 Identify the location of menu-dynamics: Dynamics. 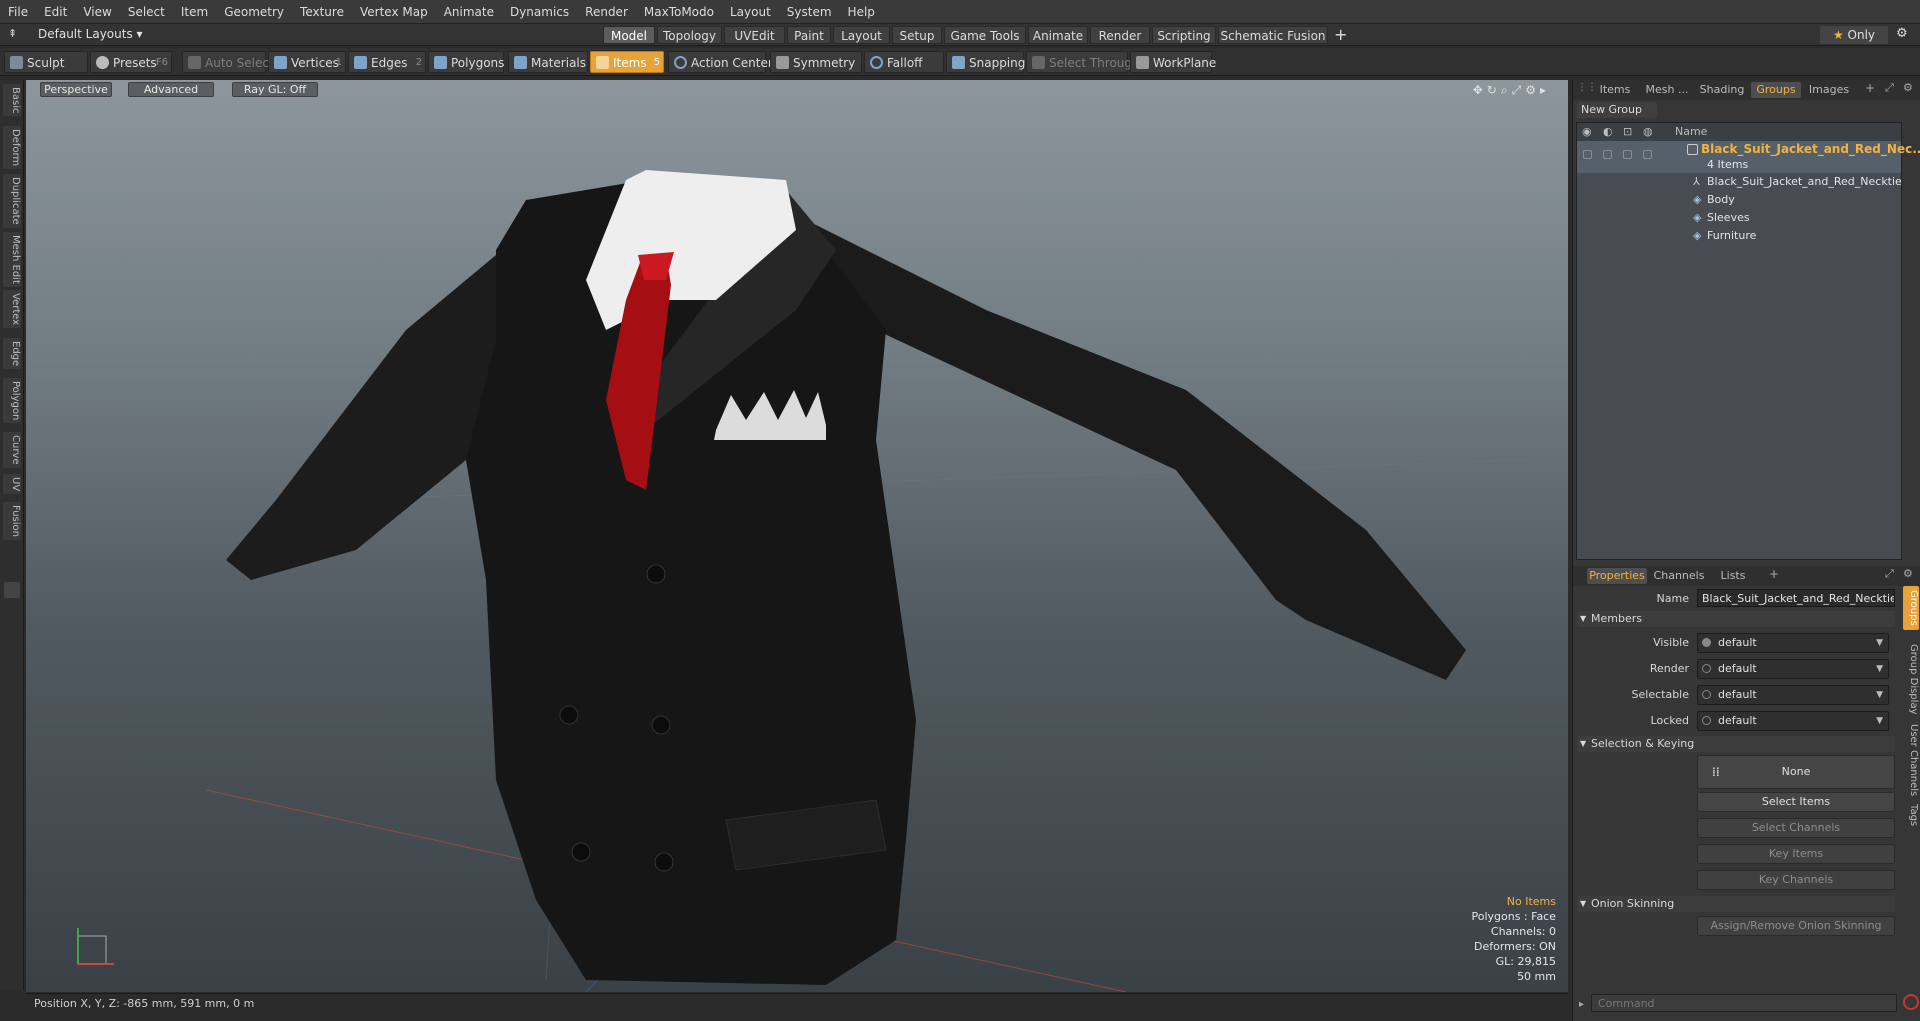
(539, 12).